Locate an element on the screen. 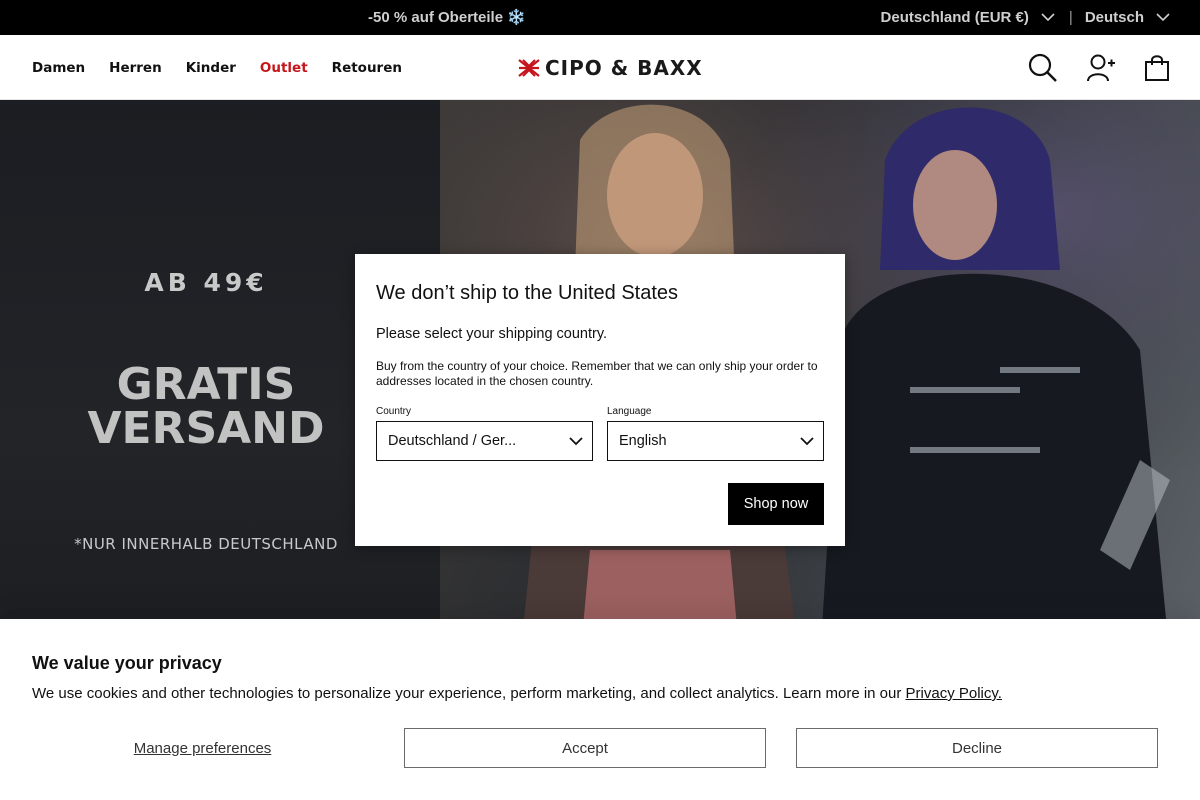 Image resolution: width=1200 pixels, height=800 pixels. shop-now-button: Shop now is located at coordinates (776, 504).